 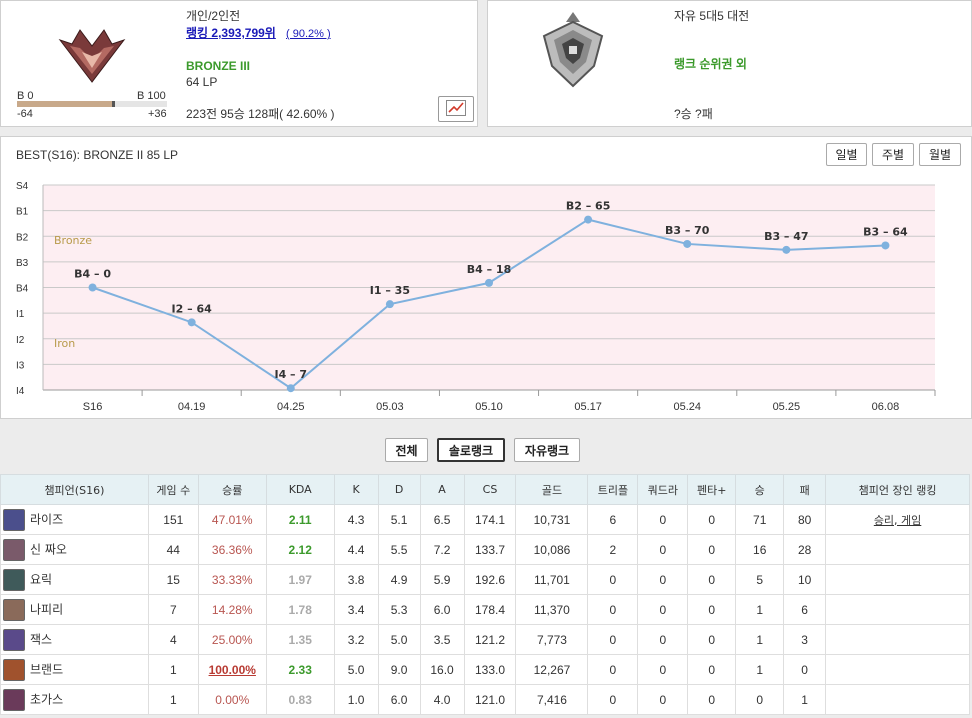 I want to click on table-row: 초가스 1 0.00% 0.83 1.0 6.0 4.0 121.0 7,416 0 0 0 0 1, so click(x=485, y=699).